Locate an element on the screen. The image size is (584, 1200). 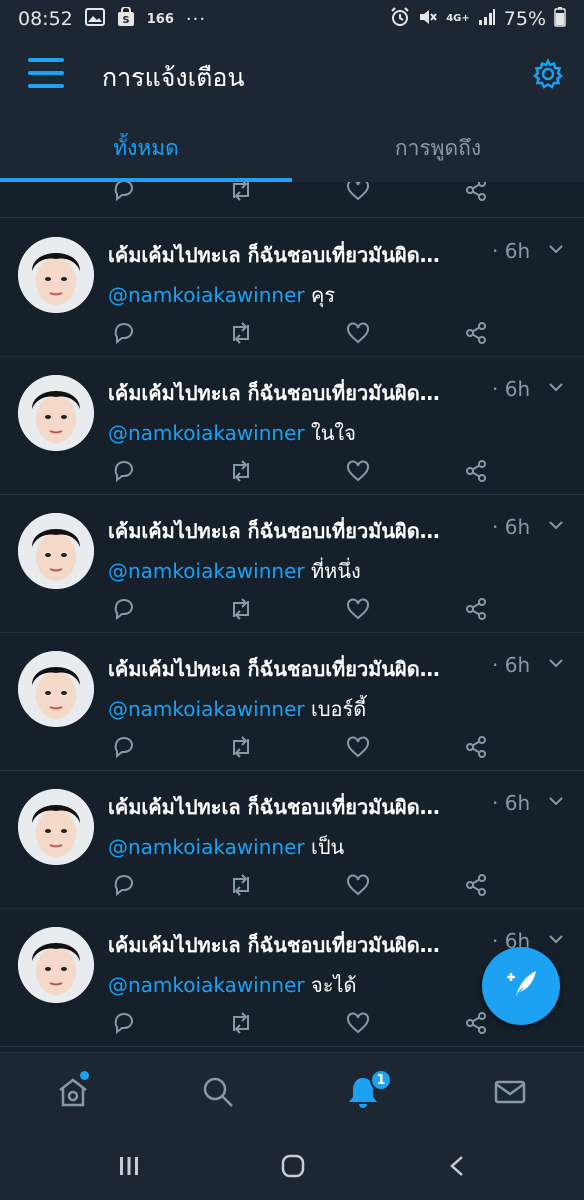
recent-apps-button is located at coordinates (129, 1168).